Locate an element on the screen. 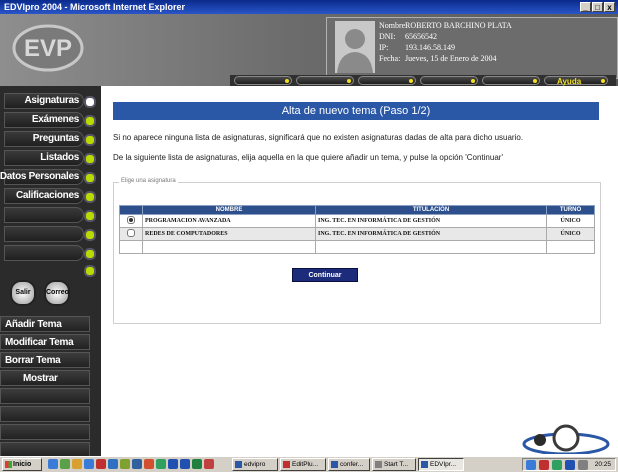 The width and height of the screenshot is (618, 472). help-label: Ayuda is located at coordinates (569, 81).